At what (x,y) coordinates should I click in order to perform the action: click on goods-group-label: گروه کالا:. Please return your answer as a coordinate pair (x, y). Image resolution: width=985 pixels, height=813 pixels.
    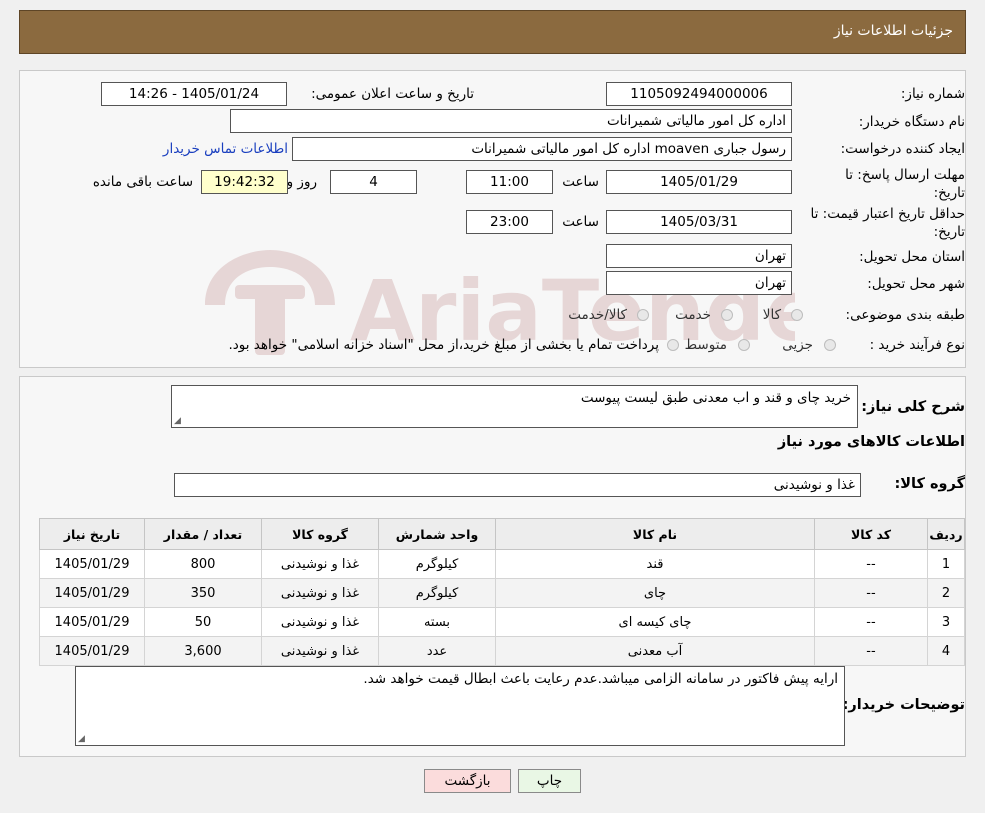
    Looking at the image, I should click on (929, 484).